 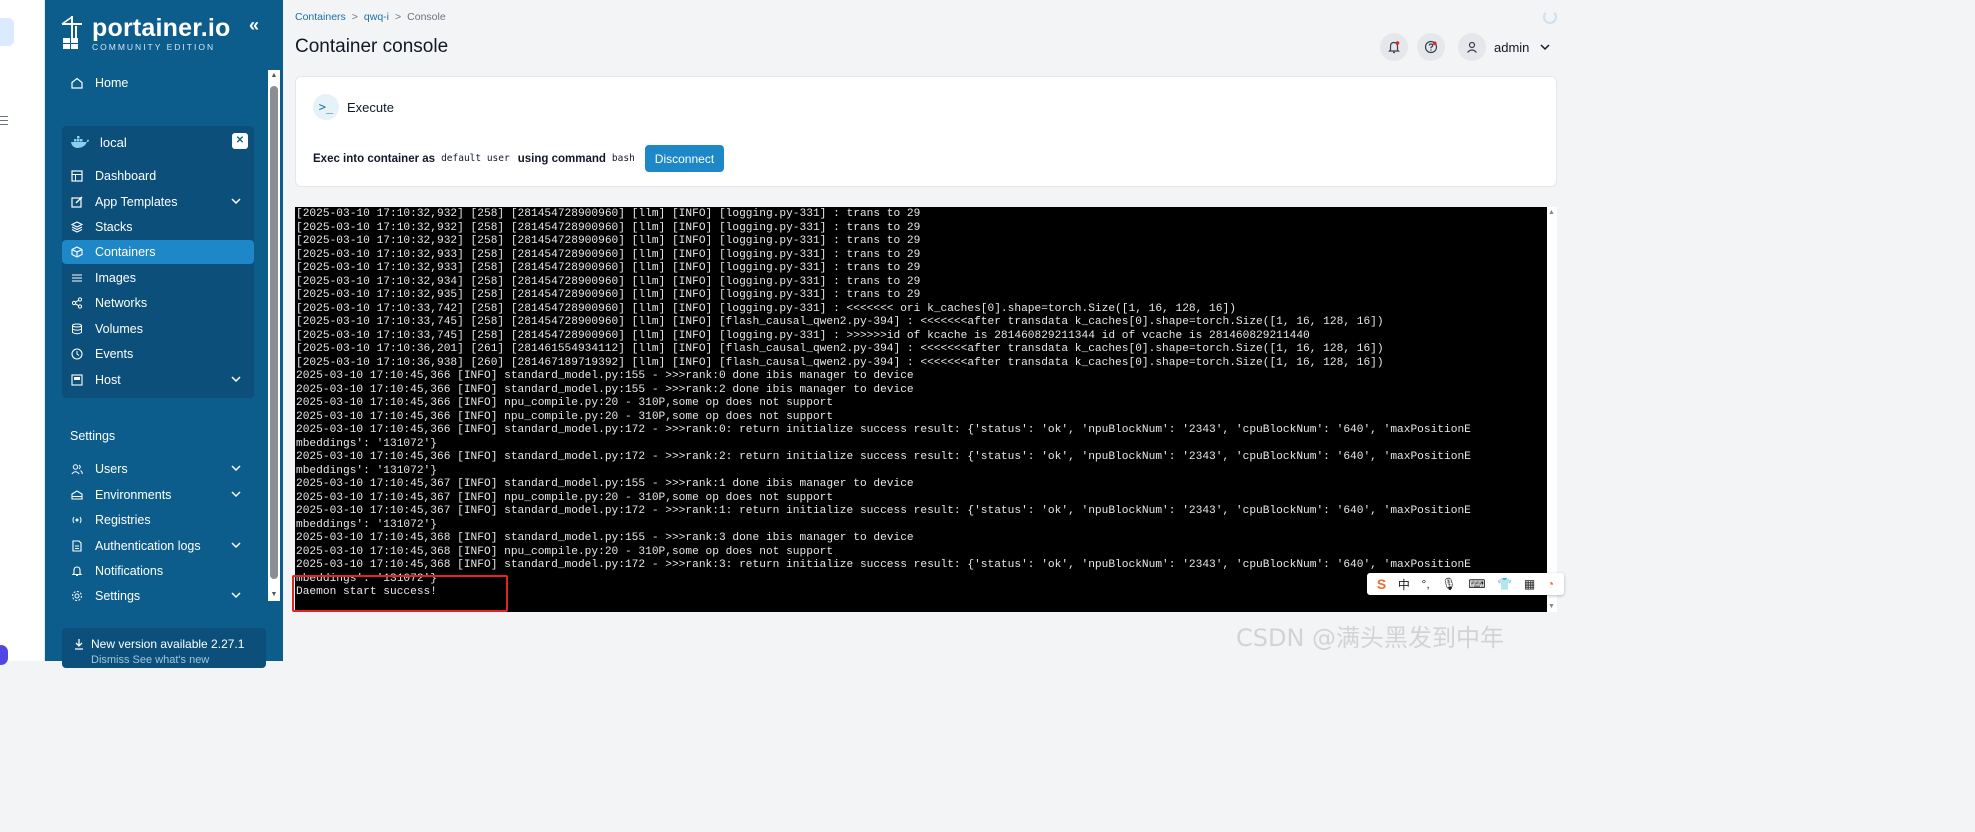 I want to click on adjacent-window-badge, so click(x=4, y=655).